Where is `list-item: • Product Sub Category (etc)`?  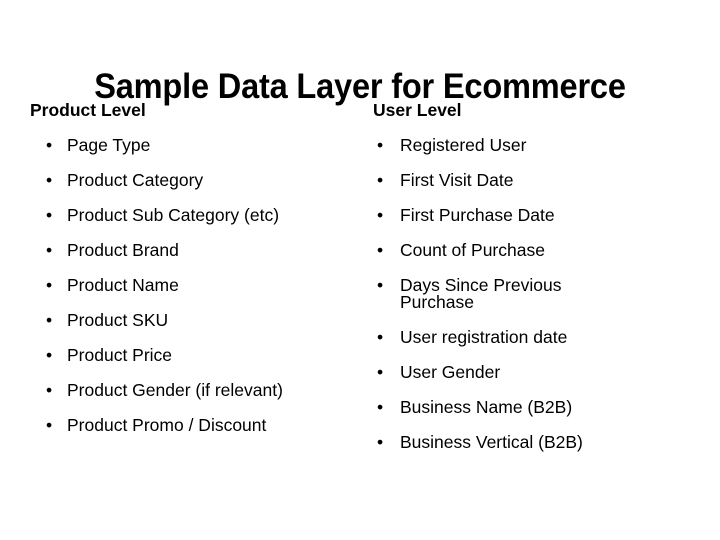 list-item: • Product Sub Category (etc) is located at coordinates (195, 215).